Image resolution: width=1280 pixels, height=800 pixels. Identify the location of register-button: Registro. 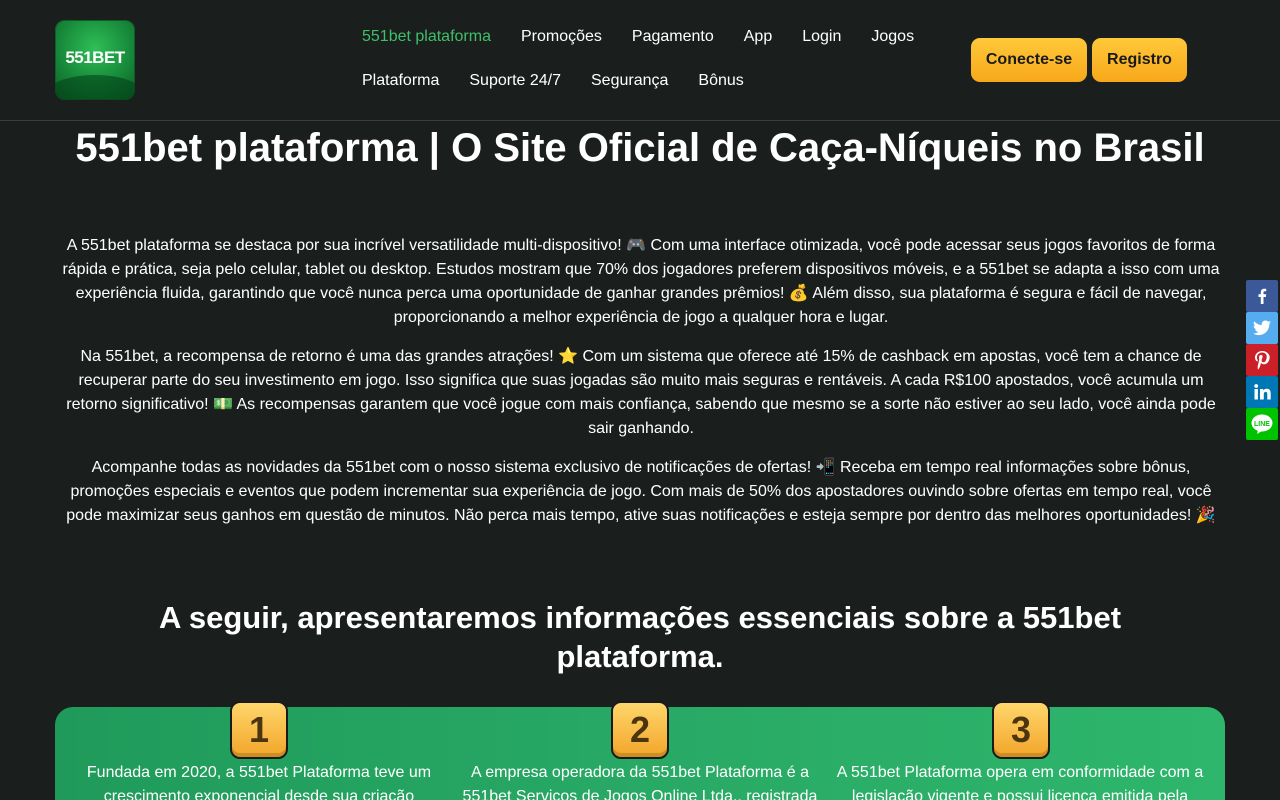
(1139, 60).